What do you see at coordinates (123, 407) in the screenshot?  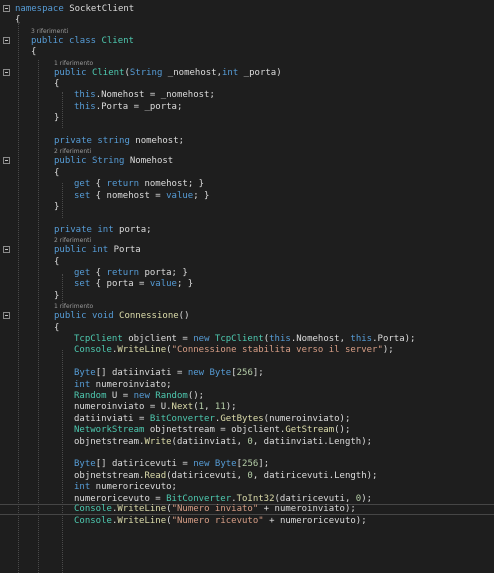 I see `token-plain: numeroinviato = U.` at bounding box center [123, 407].